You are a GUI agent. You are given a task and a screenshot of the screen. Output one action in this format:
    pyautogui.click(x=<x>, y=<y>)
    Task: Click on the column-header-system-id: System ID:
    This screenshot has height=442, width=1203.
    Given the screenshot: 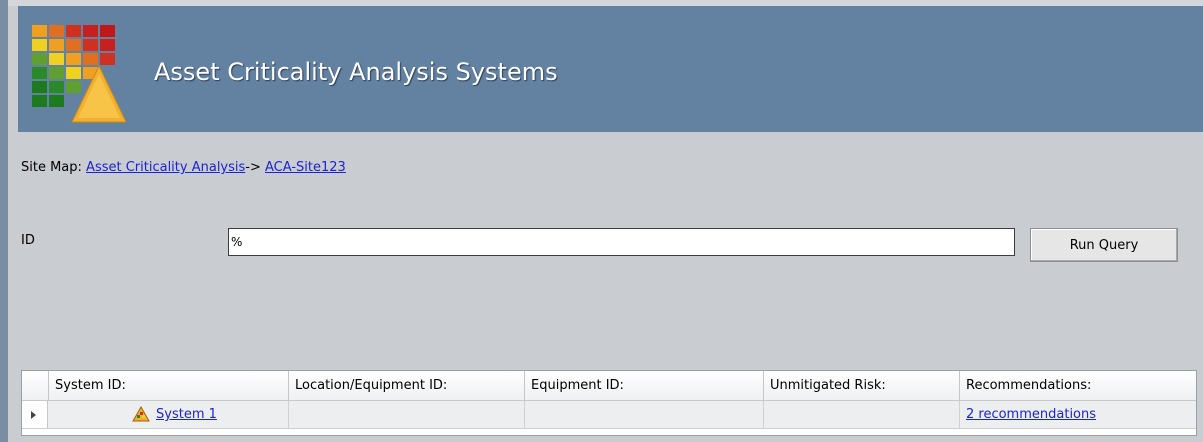 What is the action you would take?
    pyautogui.click(x=168, y=385)
    